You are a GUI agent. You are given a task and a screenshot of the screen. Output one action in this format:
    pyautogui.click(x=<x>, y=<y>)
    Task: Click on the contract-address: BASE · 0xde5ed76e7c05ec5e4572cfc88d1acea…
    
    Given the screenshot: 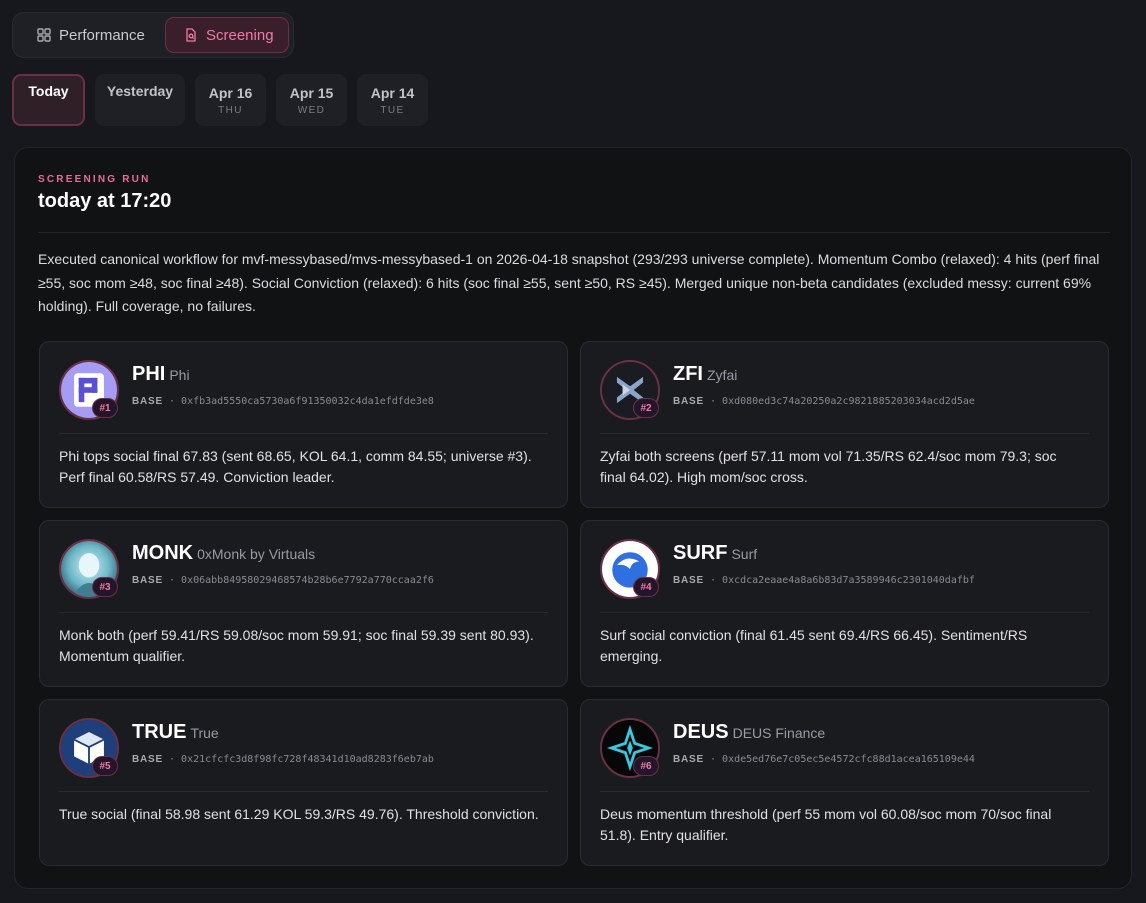 What is the action you would take?
    pyautogui.click(x=824, y=759)
    